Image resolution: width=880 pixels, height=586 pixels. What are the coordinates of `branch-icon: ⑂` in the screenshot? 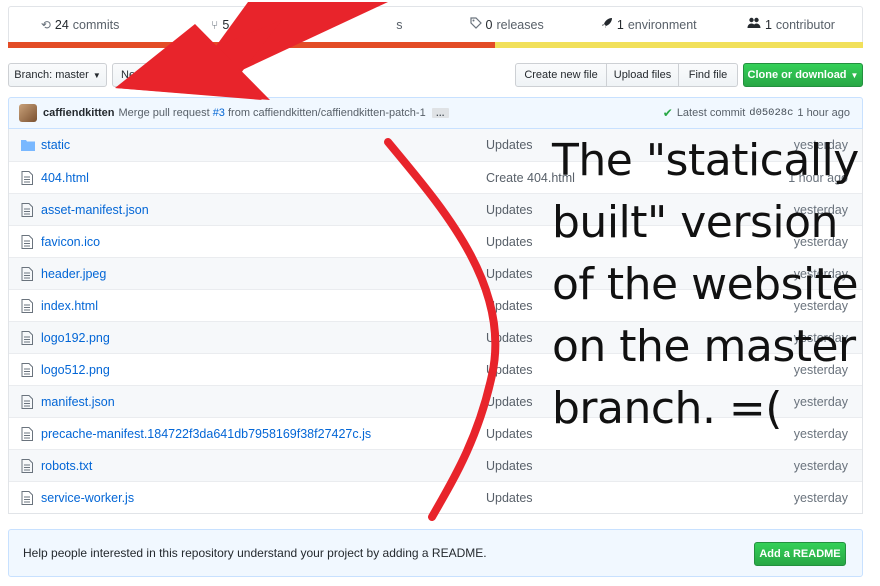 It's located at (215, 24).